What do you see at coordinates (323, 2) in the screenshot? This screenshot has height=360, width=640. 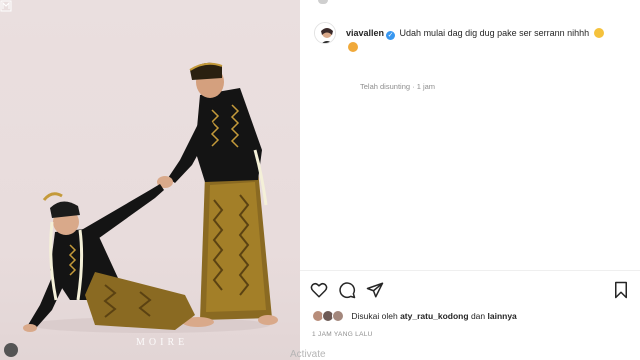 I see `scroll-indicator` at bounding box center [323, 2].